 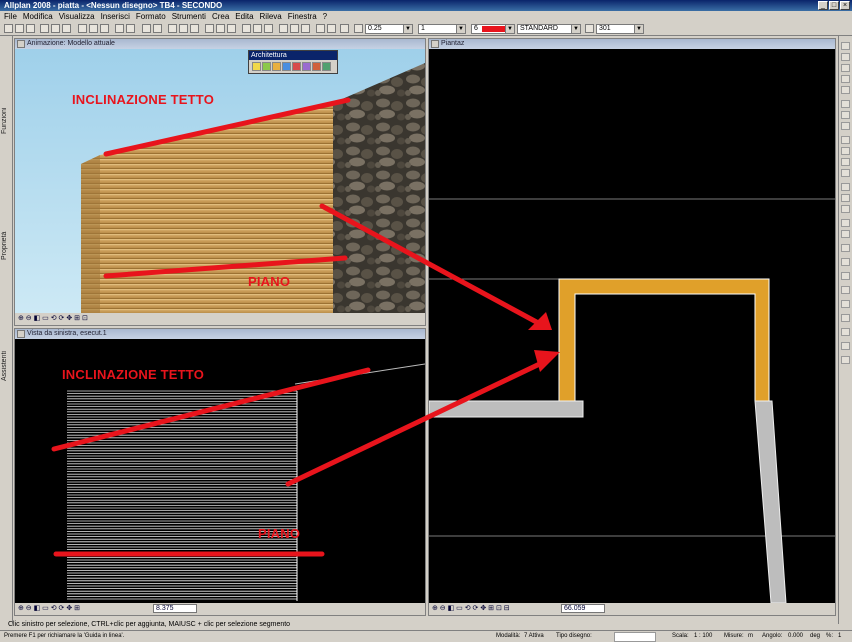 I want to click on zoom-value-field: 66.059, so click(x=583, y=608).